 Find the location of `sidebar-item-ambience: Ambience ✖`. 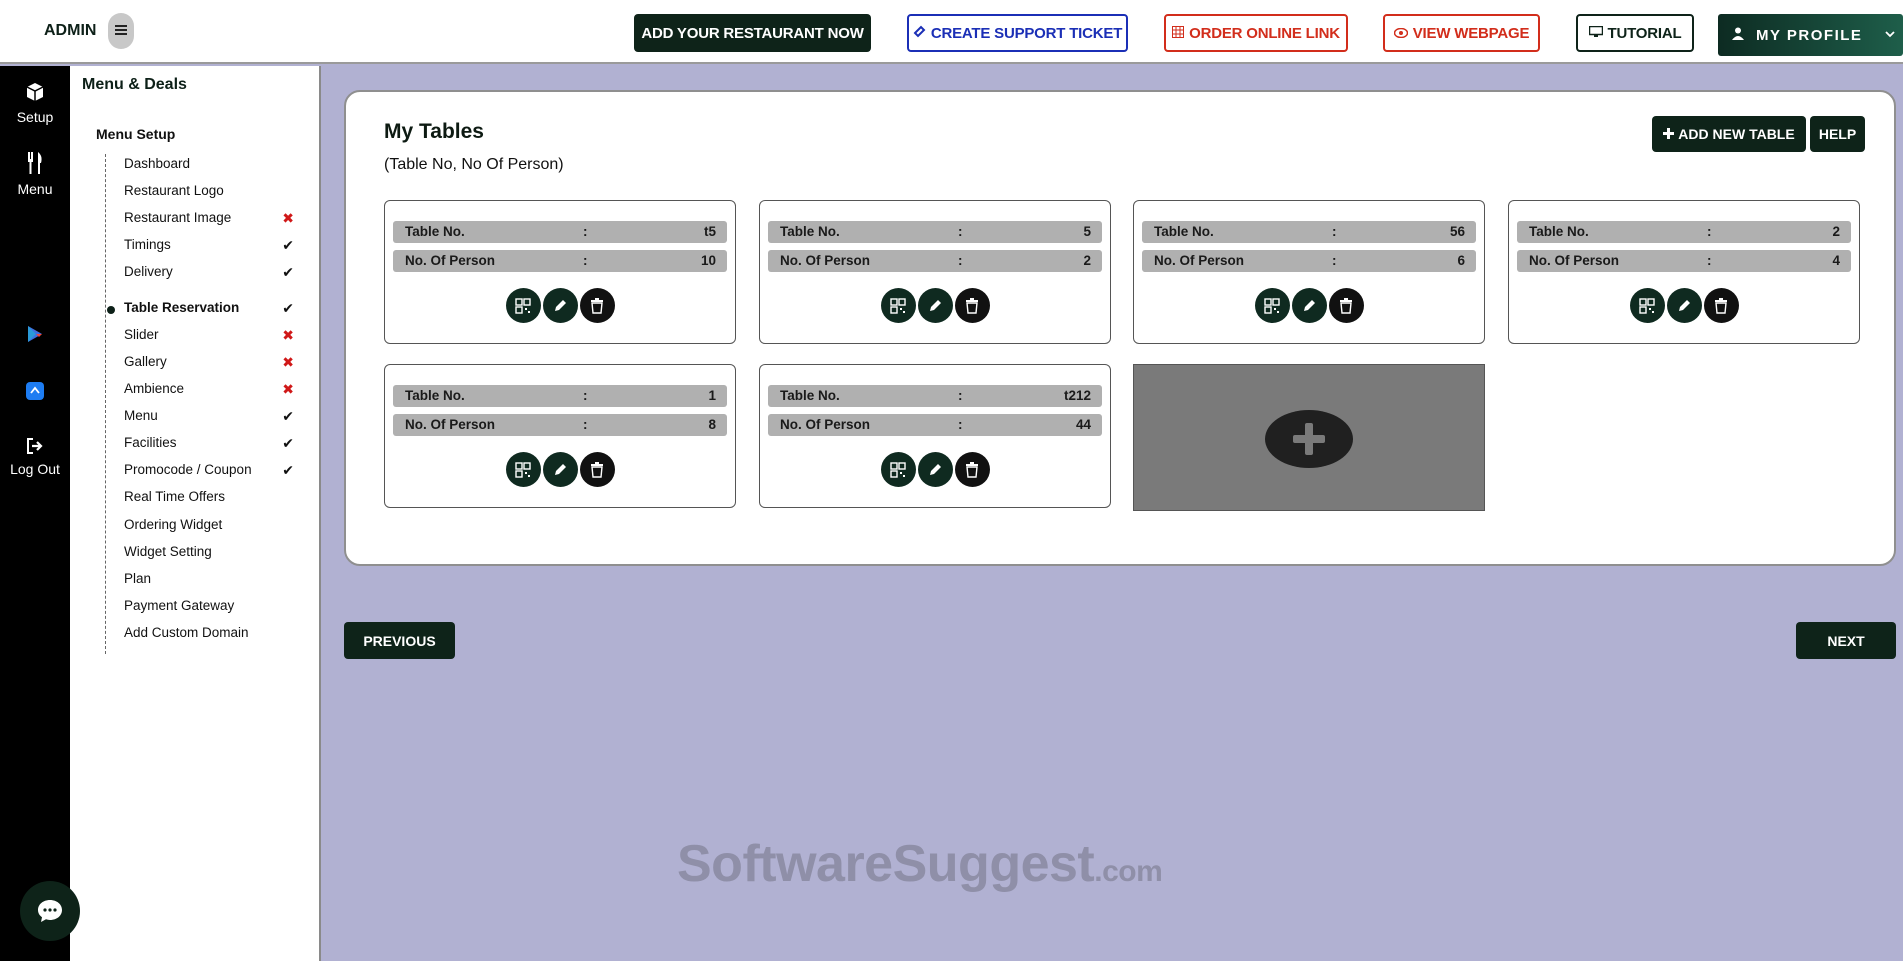

sidebar-item-ambience: Ambience ✖ is located at coordinates (219, 389).